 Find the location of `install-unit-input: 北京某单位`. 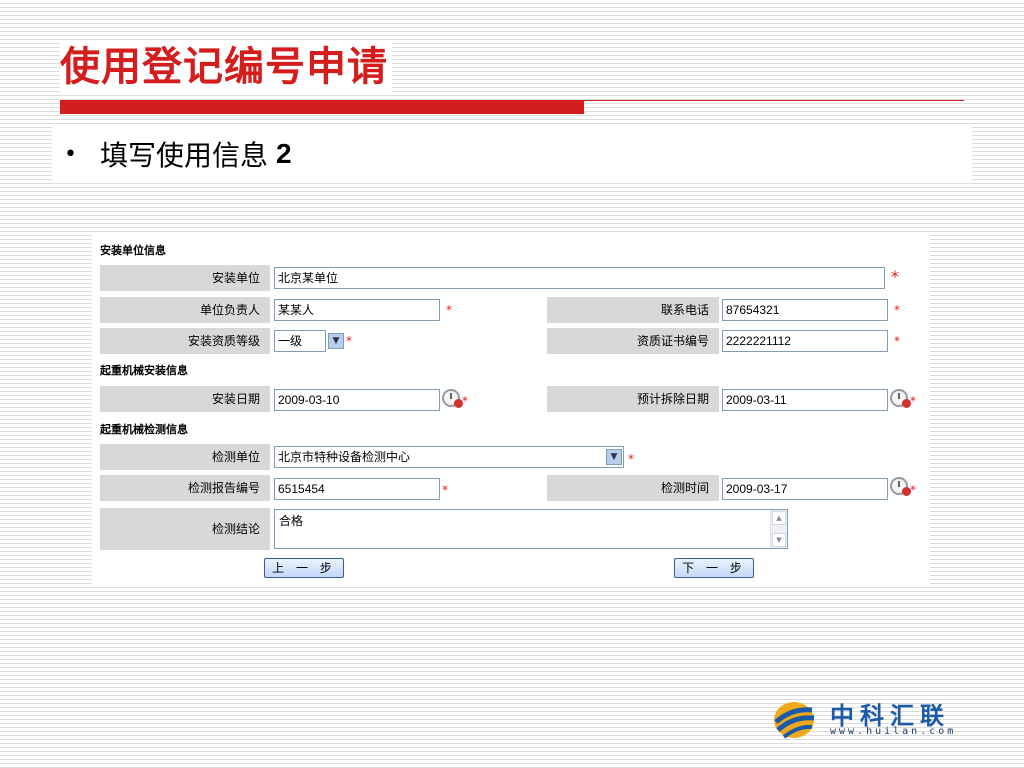

install-unit-input: 北京某单位 is located at coordinates (579, 278).